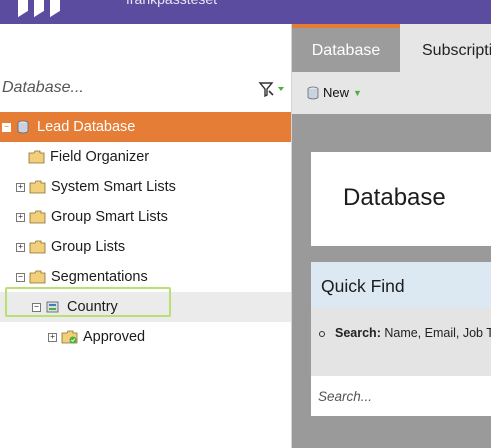 The height and width of the screenshot is (448, 491). I want to click on quick-find-header: Quick Find, so click(401, 285).